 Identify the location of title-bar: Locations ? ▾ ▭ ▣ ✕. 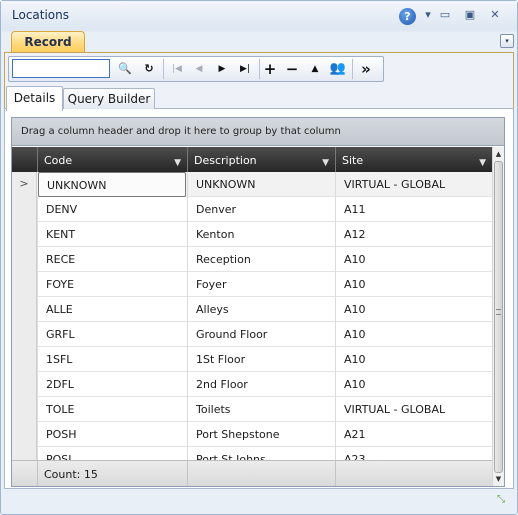
(259, 15).